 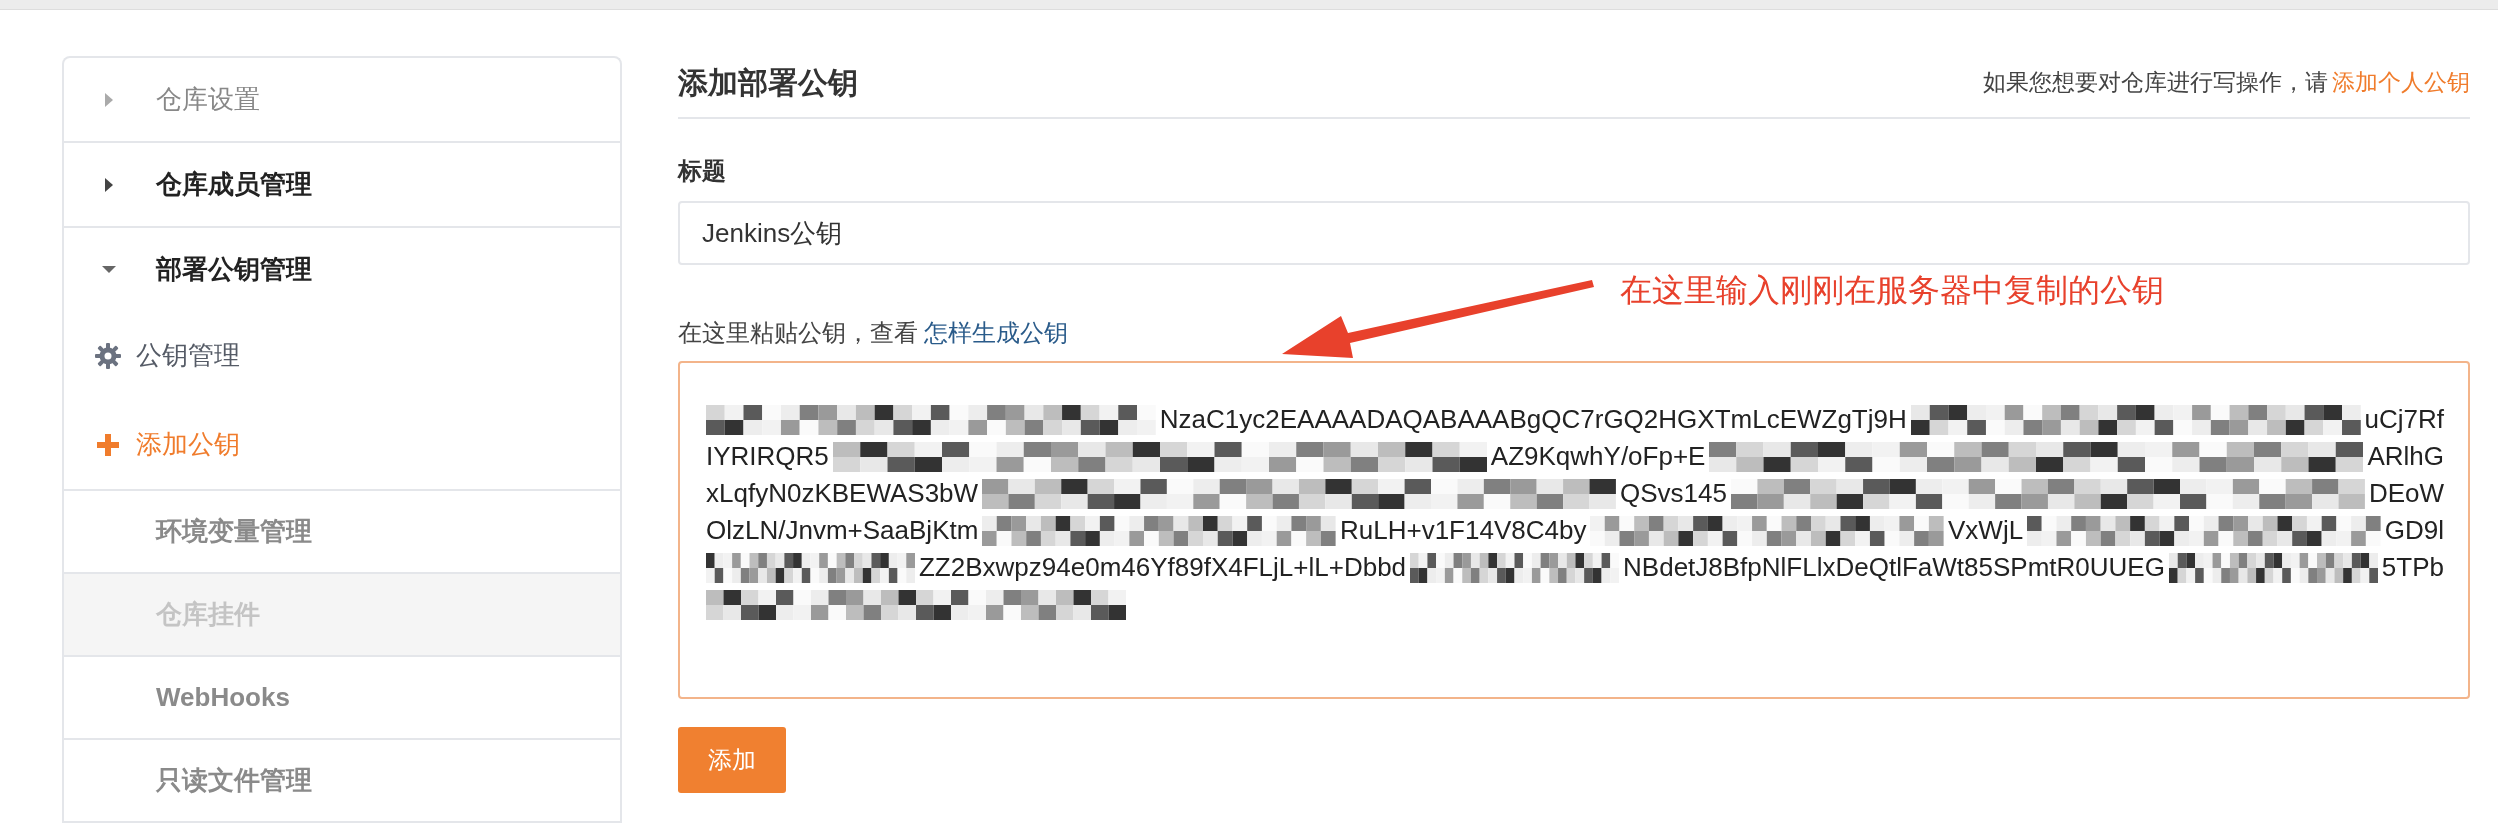 What do you see at coordinates (996, 333) in the screenshot?
I see `generate-key-link: 怎样生成公钥` at bounding box center [996, 333].